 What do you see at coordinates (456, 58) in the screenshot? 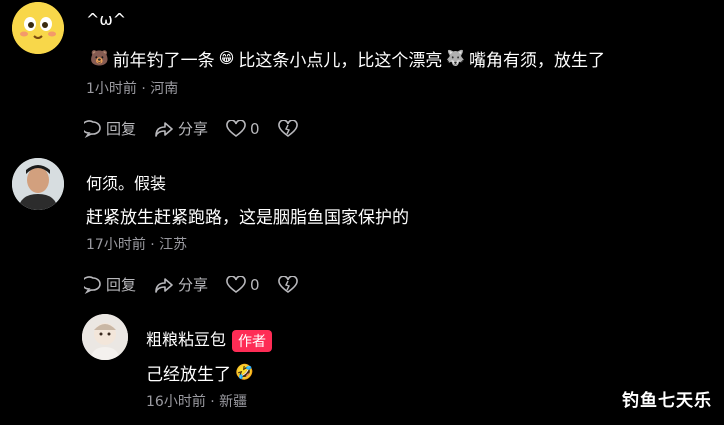
I see `wolf-face-emoji: 🐺` at bounding box center [456, 58].